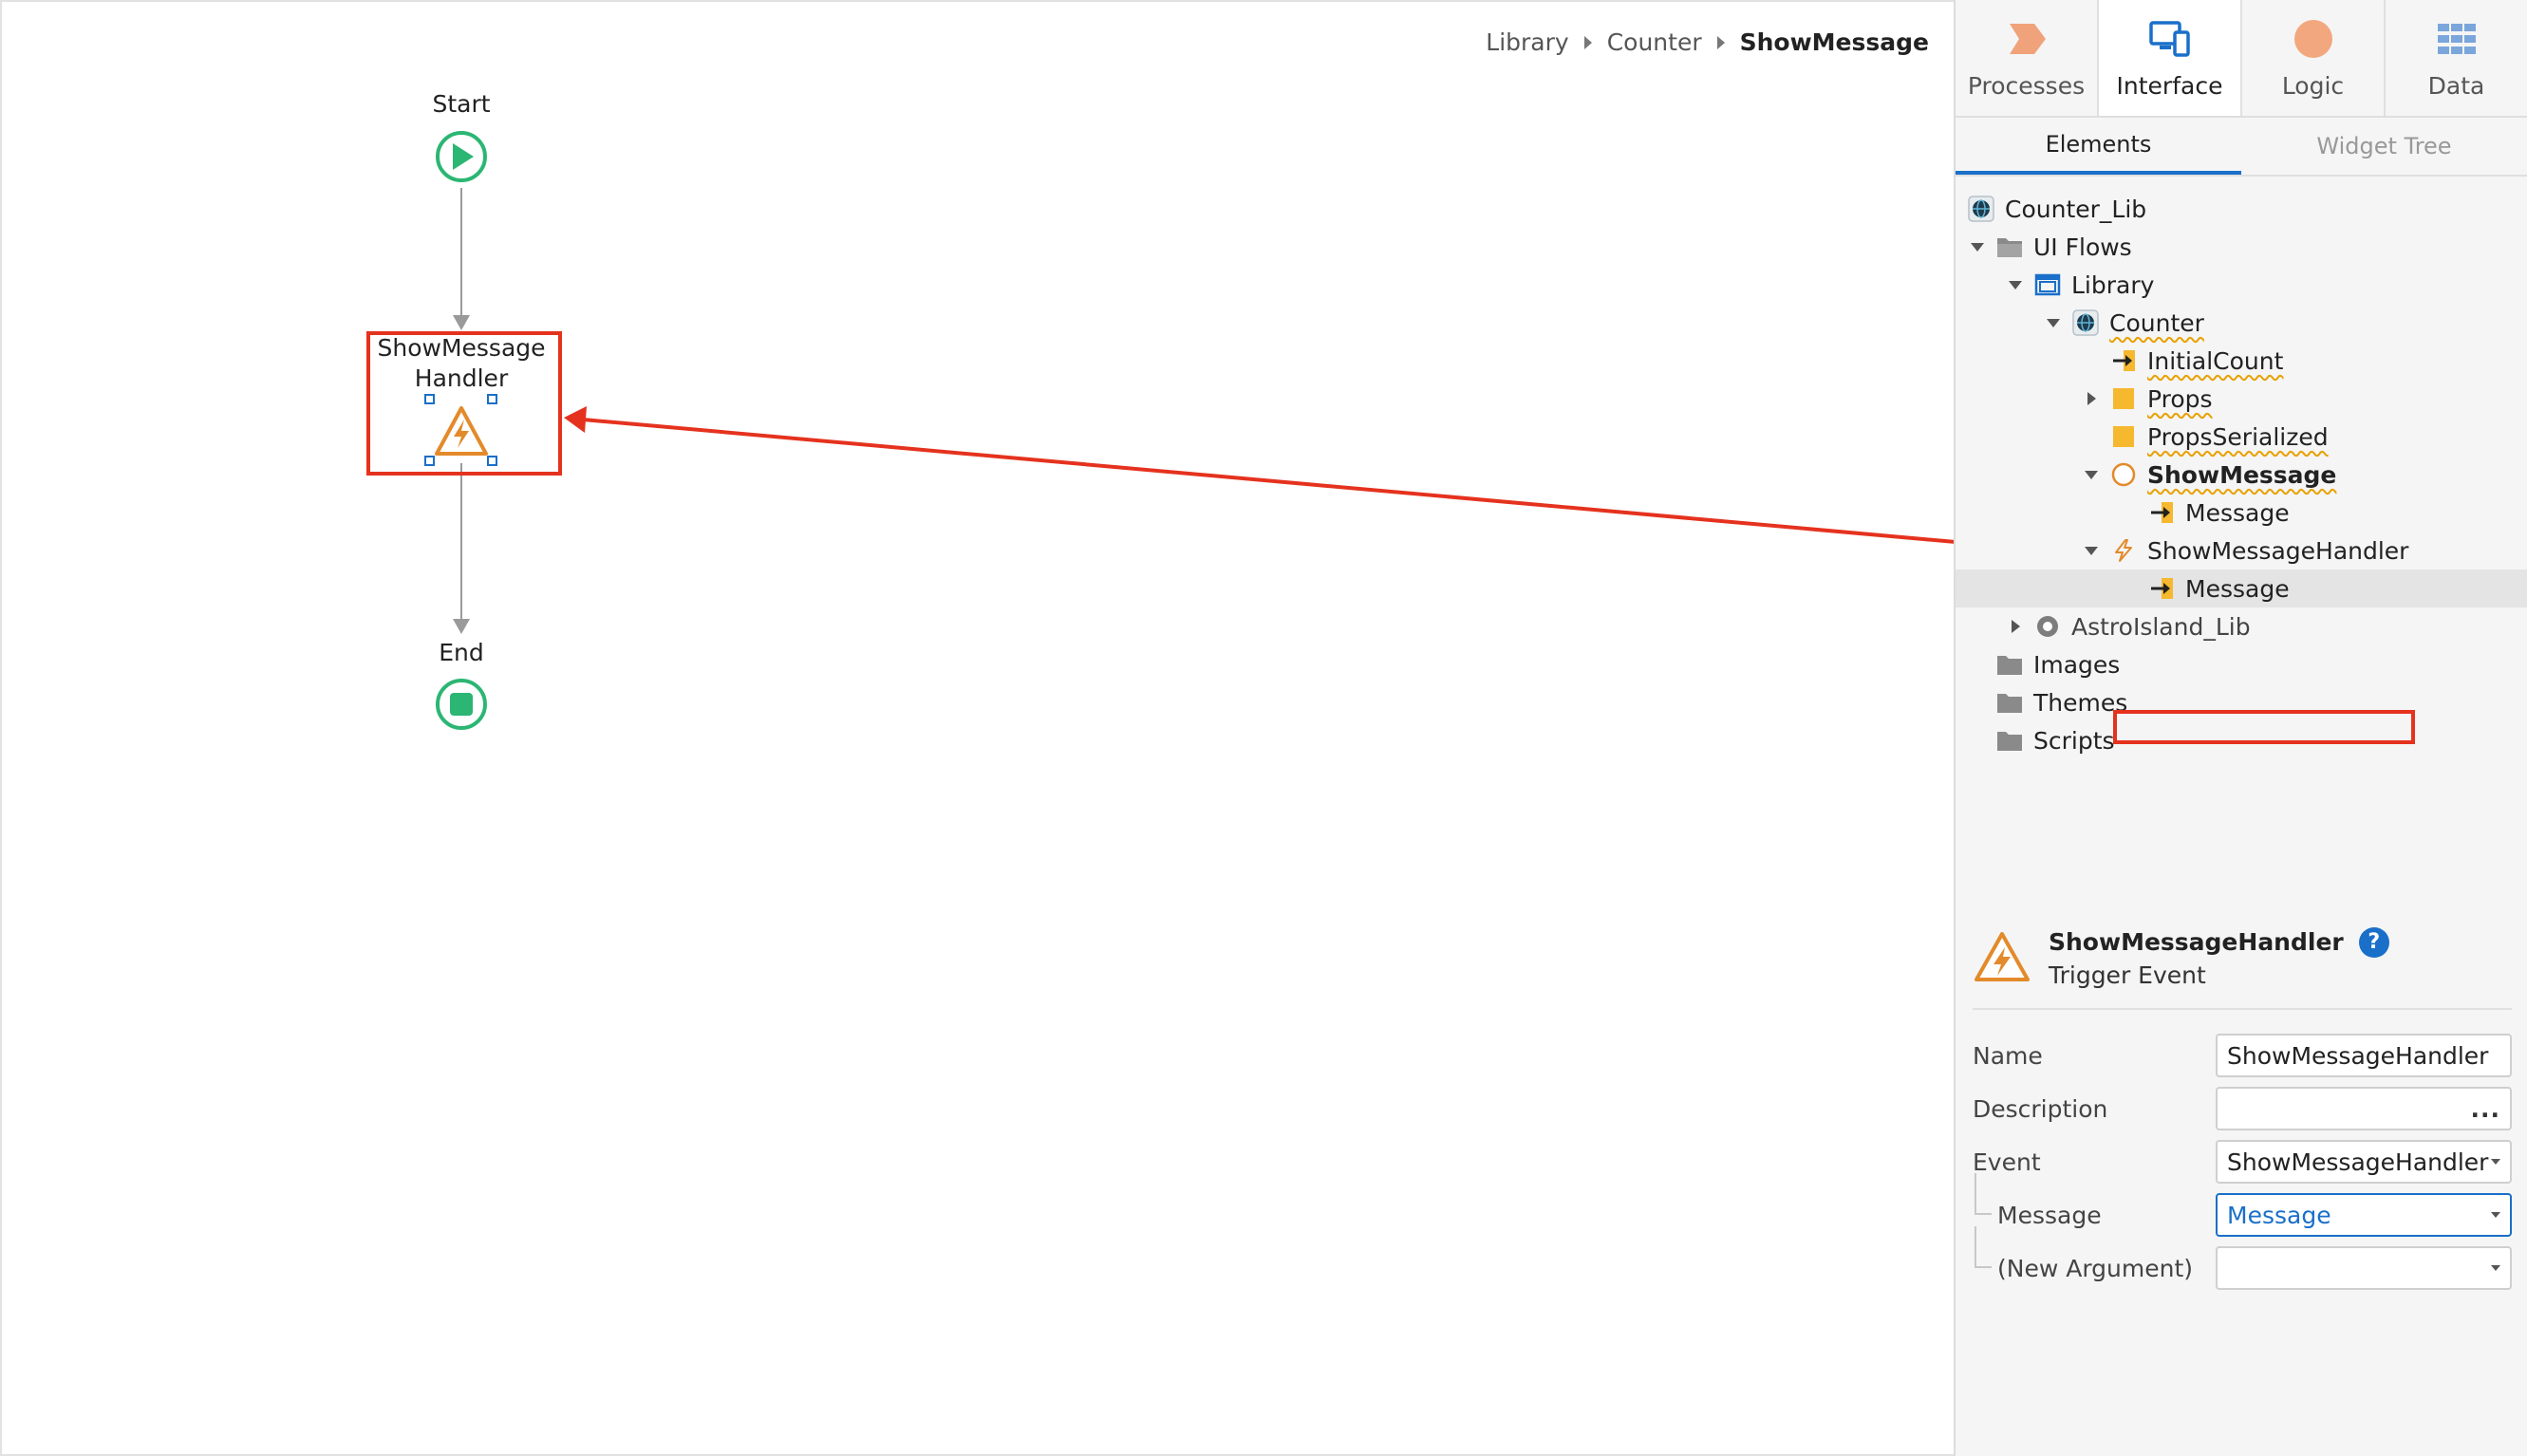 The width and height of the screenshot is (2527, 1456). What do you see at coordinates (462, 704) in the screenshot?
I see `end-node-icon` at bounding box center [462, 704].